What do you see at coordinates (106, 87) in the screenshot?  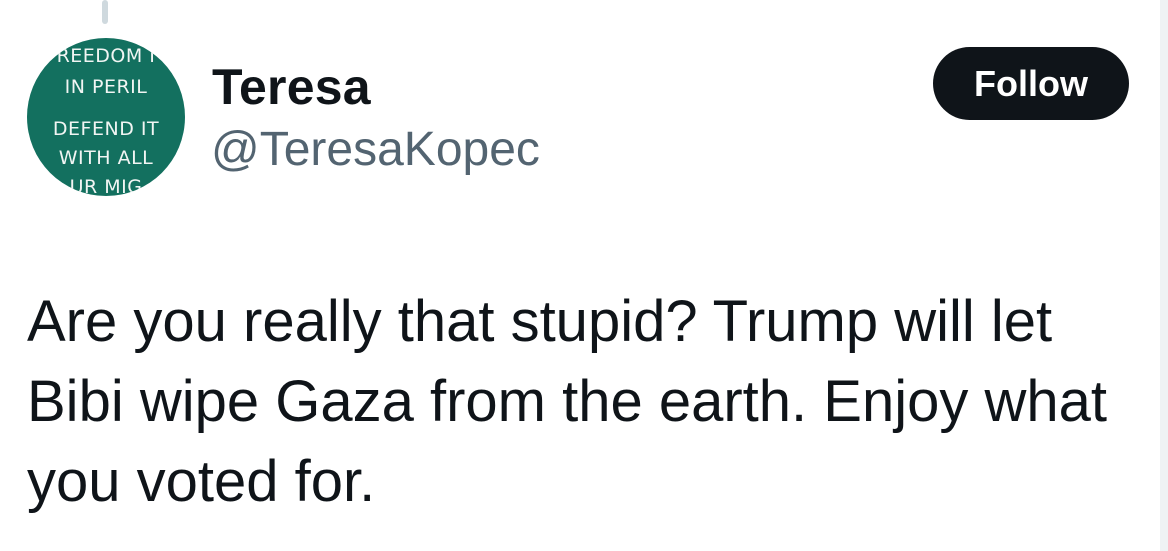 I see `avatar-text-line: IN PERIL` at bounding box center [106, 87].